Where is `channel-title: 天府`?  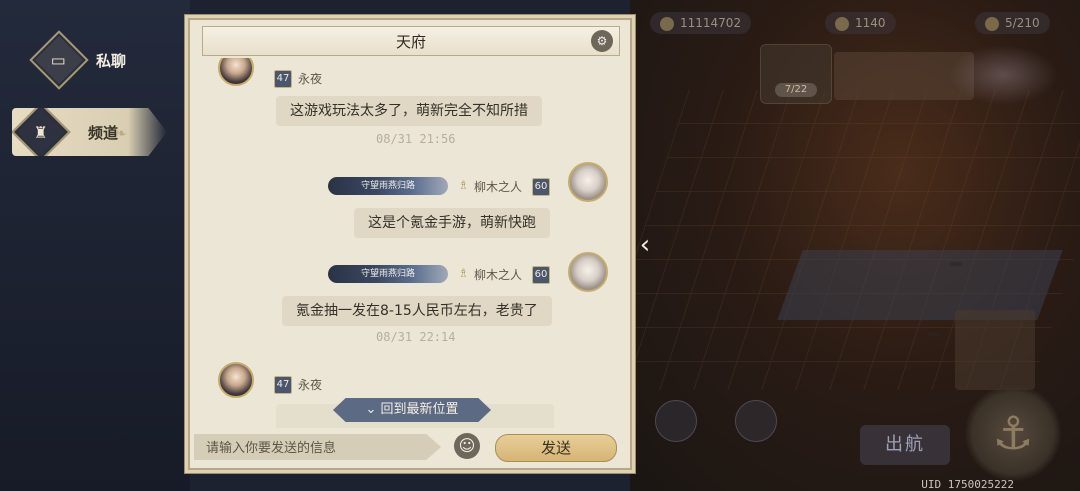 channel-title: 天府 is located at coordinates (410, 41).